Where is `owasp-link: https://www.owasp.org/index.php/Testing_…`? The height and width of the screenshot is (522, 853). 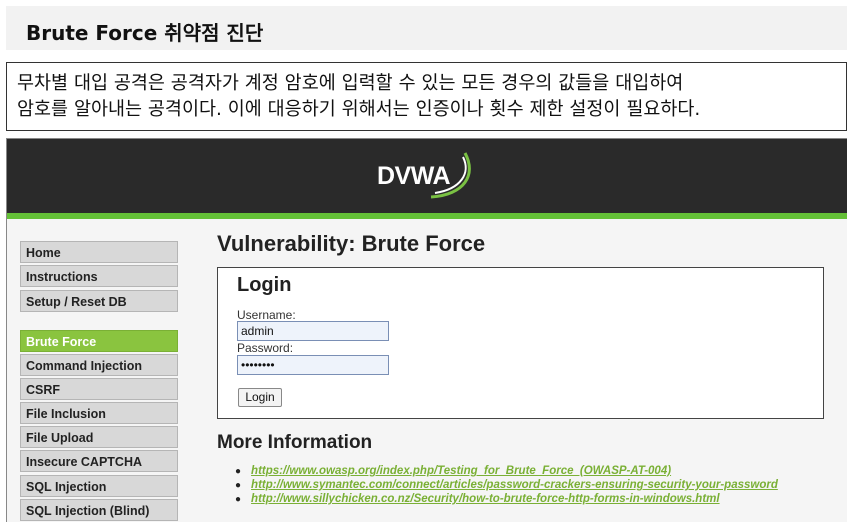
owasp-link: https://www.owasp.org/index.php/Testing_… is located at coordinates (461, 471).